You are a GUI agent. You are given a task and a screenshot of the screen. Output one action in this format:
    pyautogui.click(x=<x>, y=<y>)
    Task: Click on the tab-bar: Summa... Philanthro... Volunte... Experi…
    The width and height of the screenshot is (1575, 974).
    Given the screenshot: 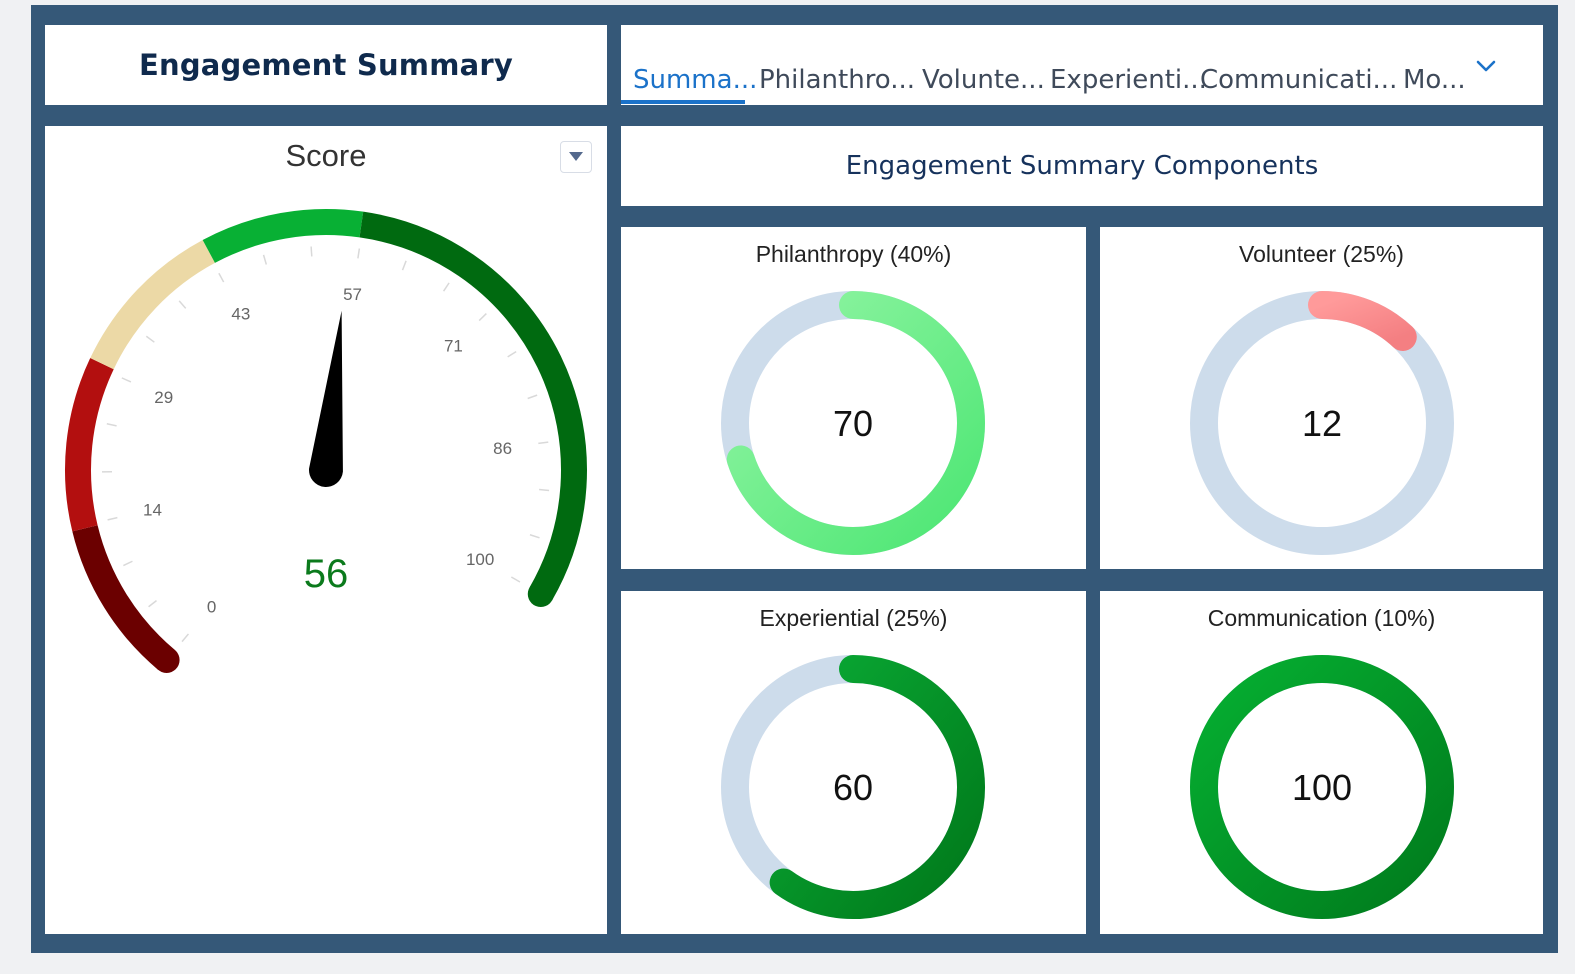 What is the action you would take?
    pyautogui.click(x=1082, y=65)
    